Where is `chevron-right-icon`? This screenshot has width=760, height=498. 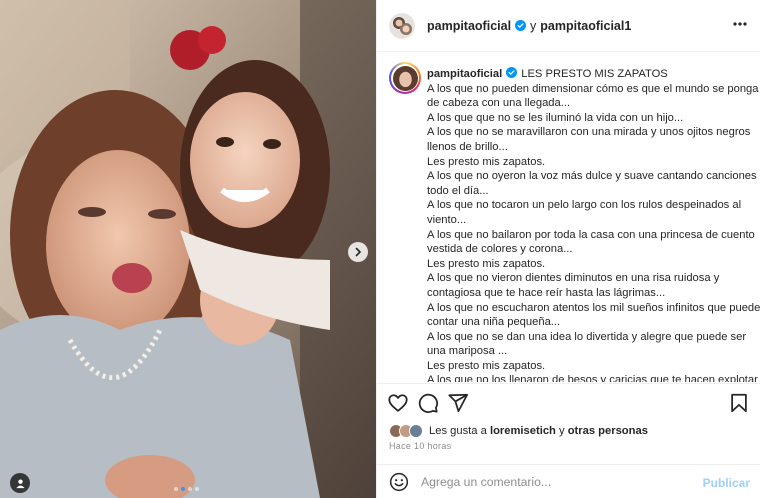
chevron-right-icon is located at coordinates (358, 252).